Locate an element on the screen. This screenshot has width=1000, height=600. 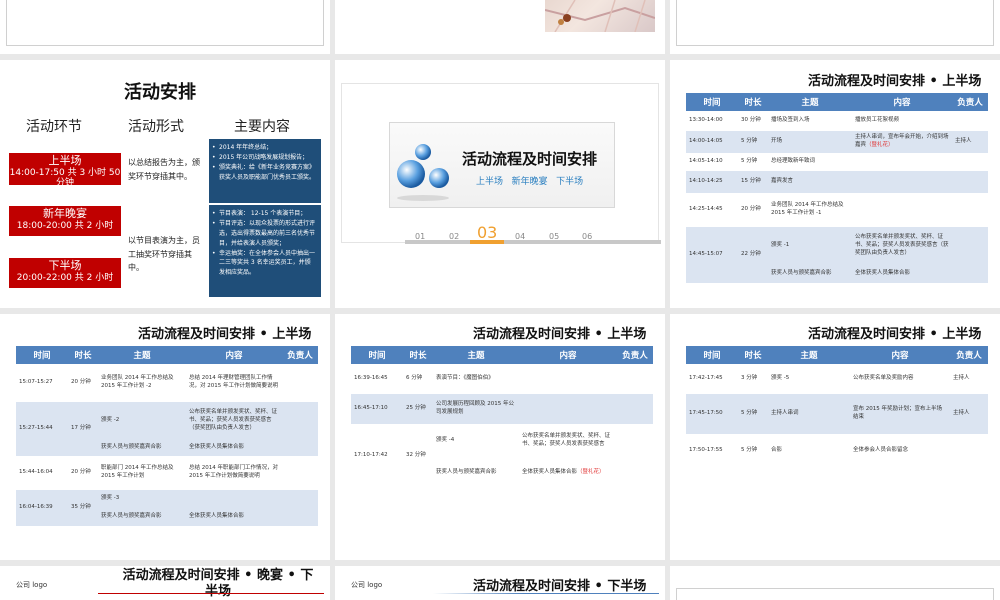
content-item: 2014 年年终总结； is located at coordinates (264, 148).